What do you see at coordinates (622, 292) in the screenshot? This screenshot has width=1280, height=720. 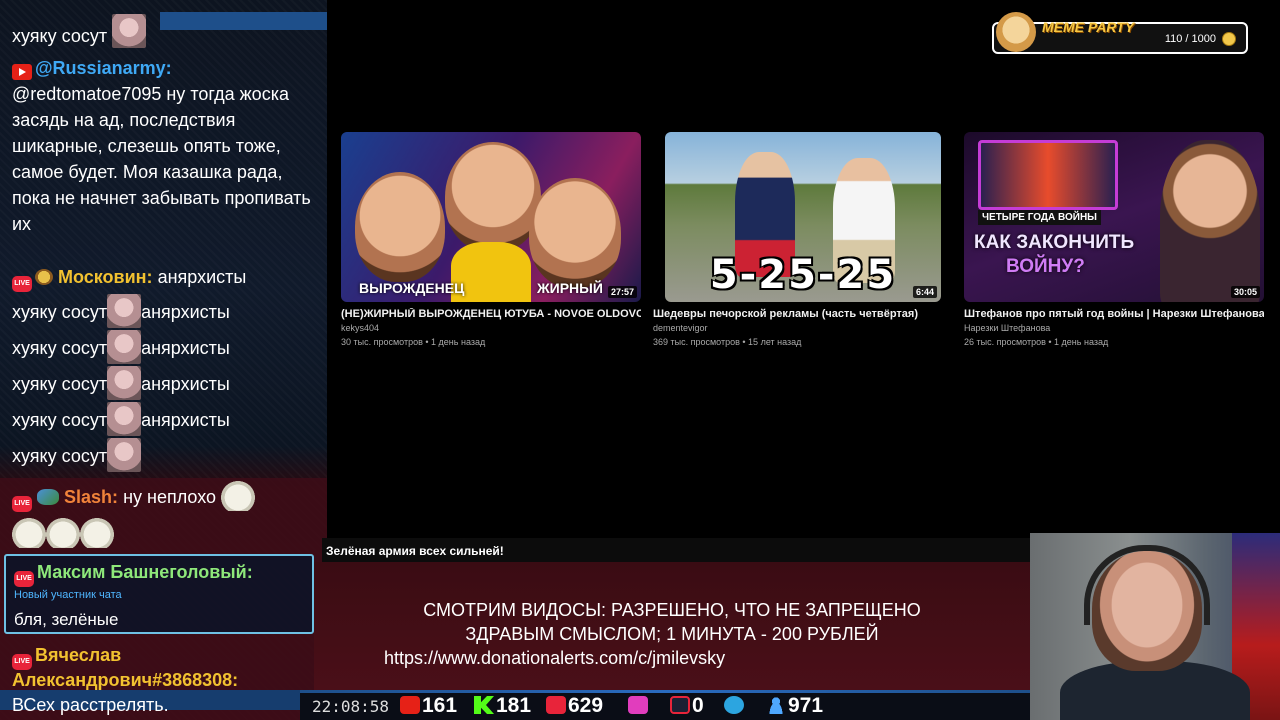 I see `video-duration: 27:57` at bounding box center [622, 292].